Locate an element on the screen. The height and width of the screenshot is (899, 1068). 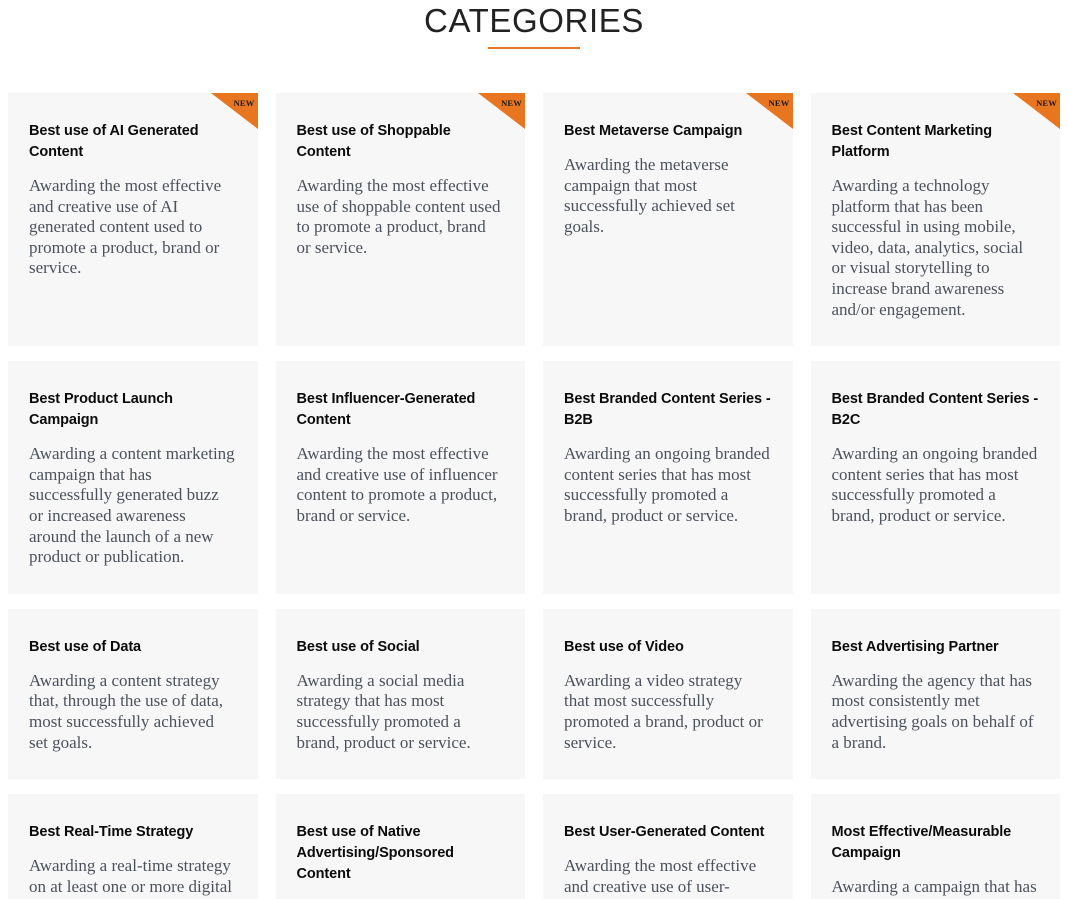
category-title: Best Real-Time Strategy is located at coordinates (111, 832).